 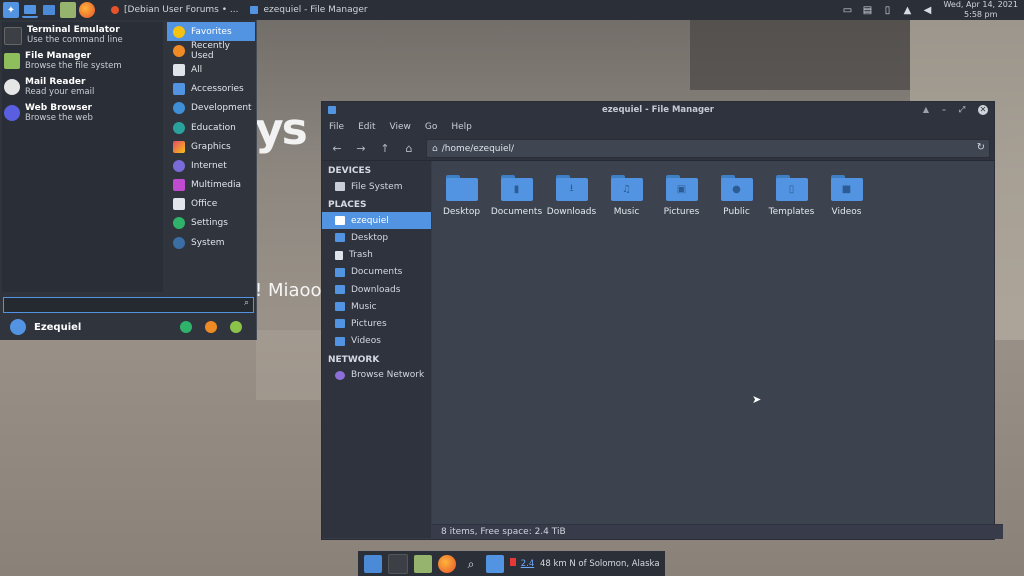 What do you see at coordinates (211, 165) in the screenshot?
I see `category-internet: Internet` at bounding box center [211, 165].